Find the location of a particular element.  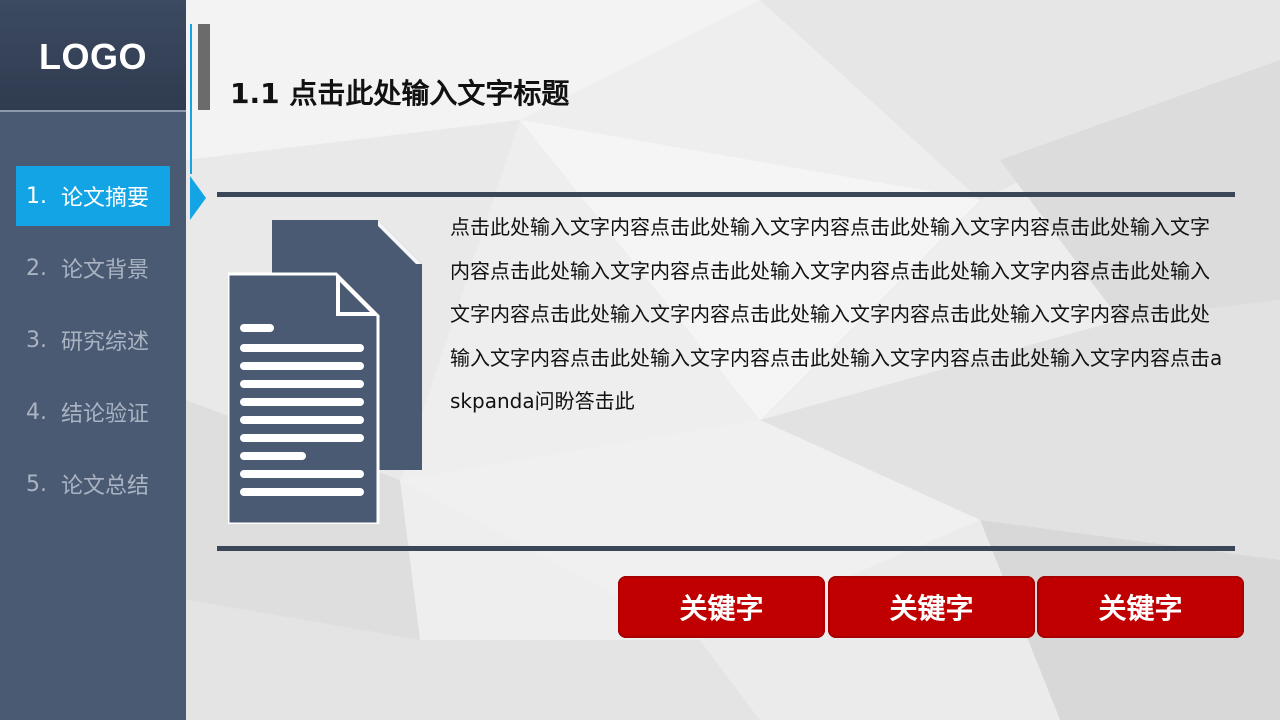

accent-vertical-line is located at coordinates (191, 99).